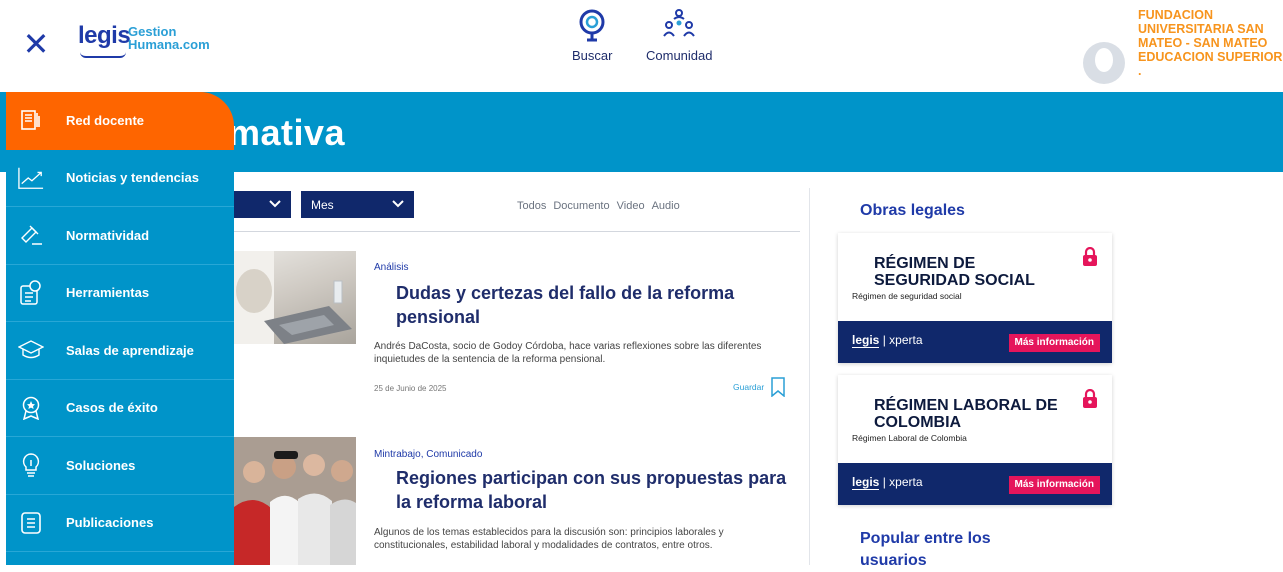  Describe the element at coordinates (31, 120) in the screenshot. I see `network-icon` at that location.